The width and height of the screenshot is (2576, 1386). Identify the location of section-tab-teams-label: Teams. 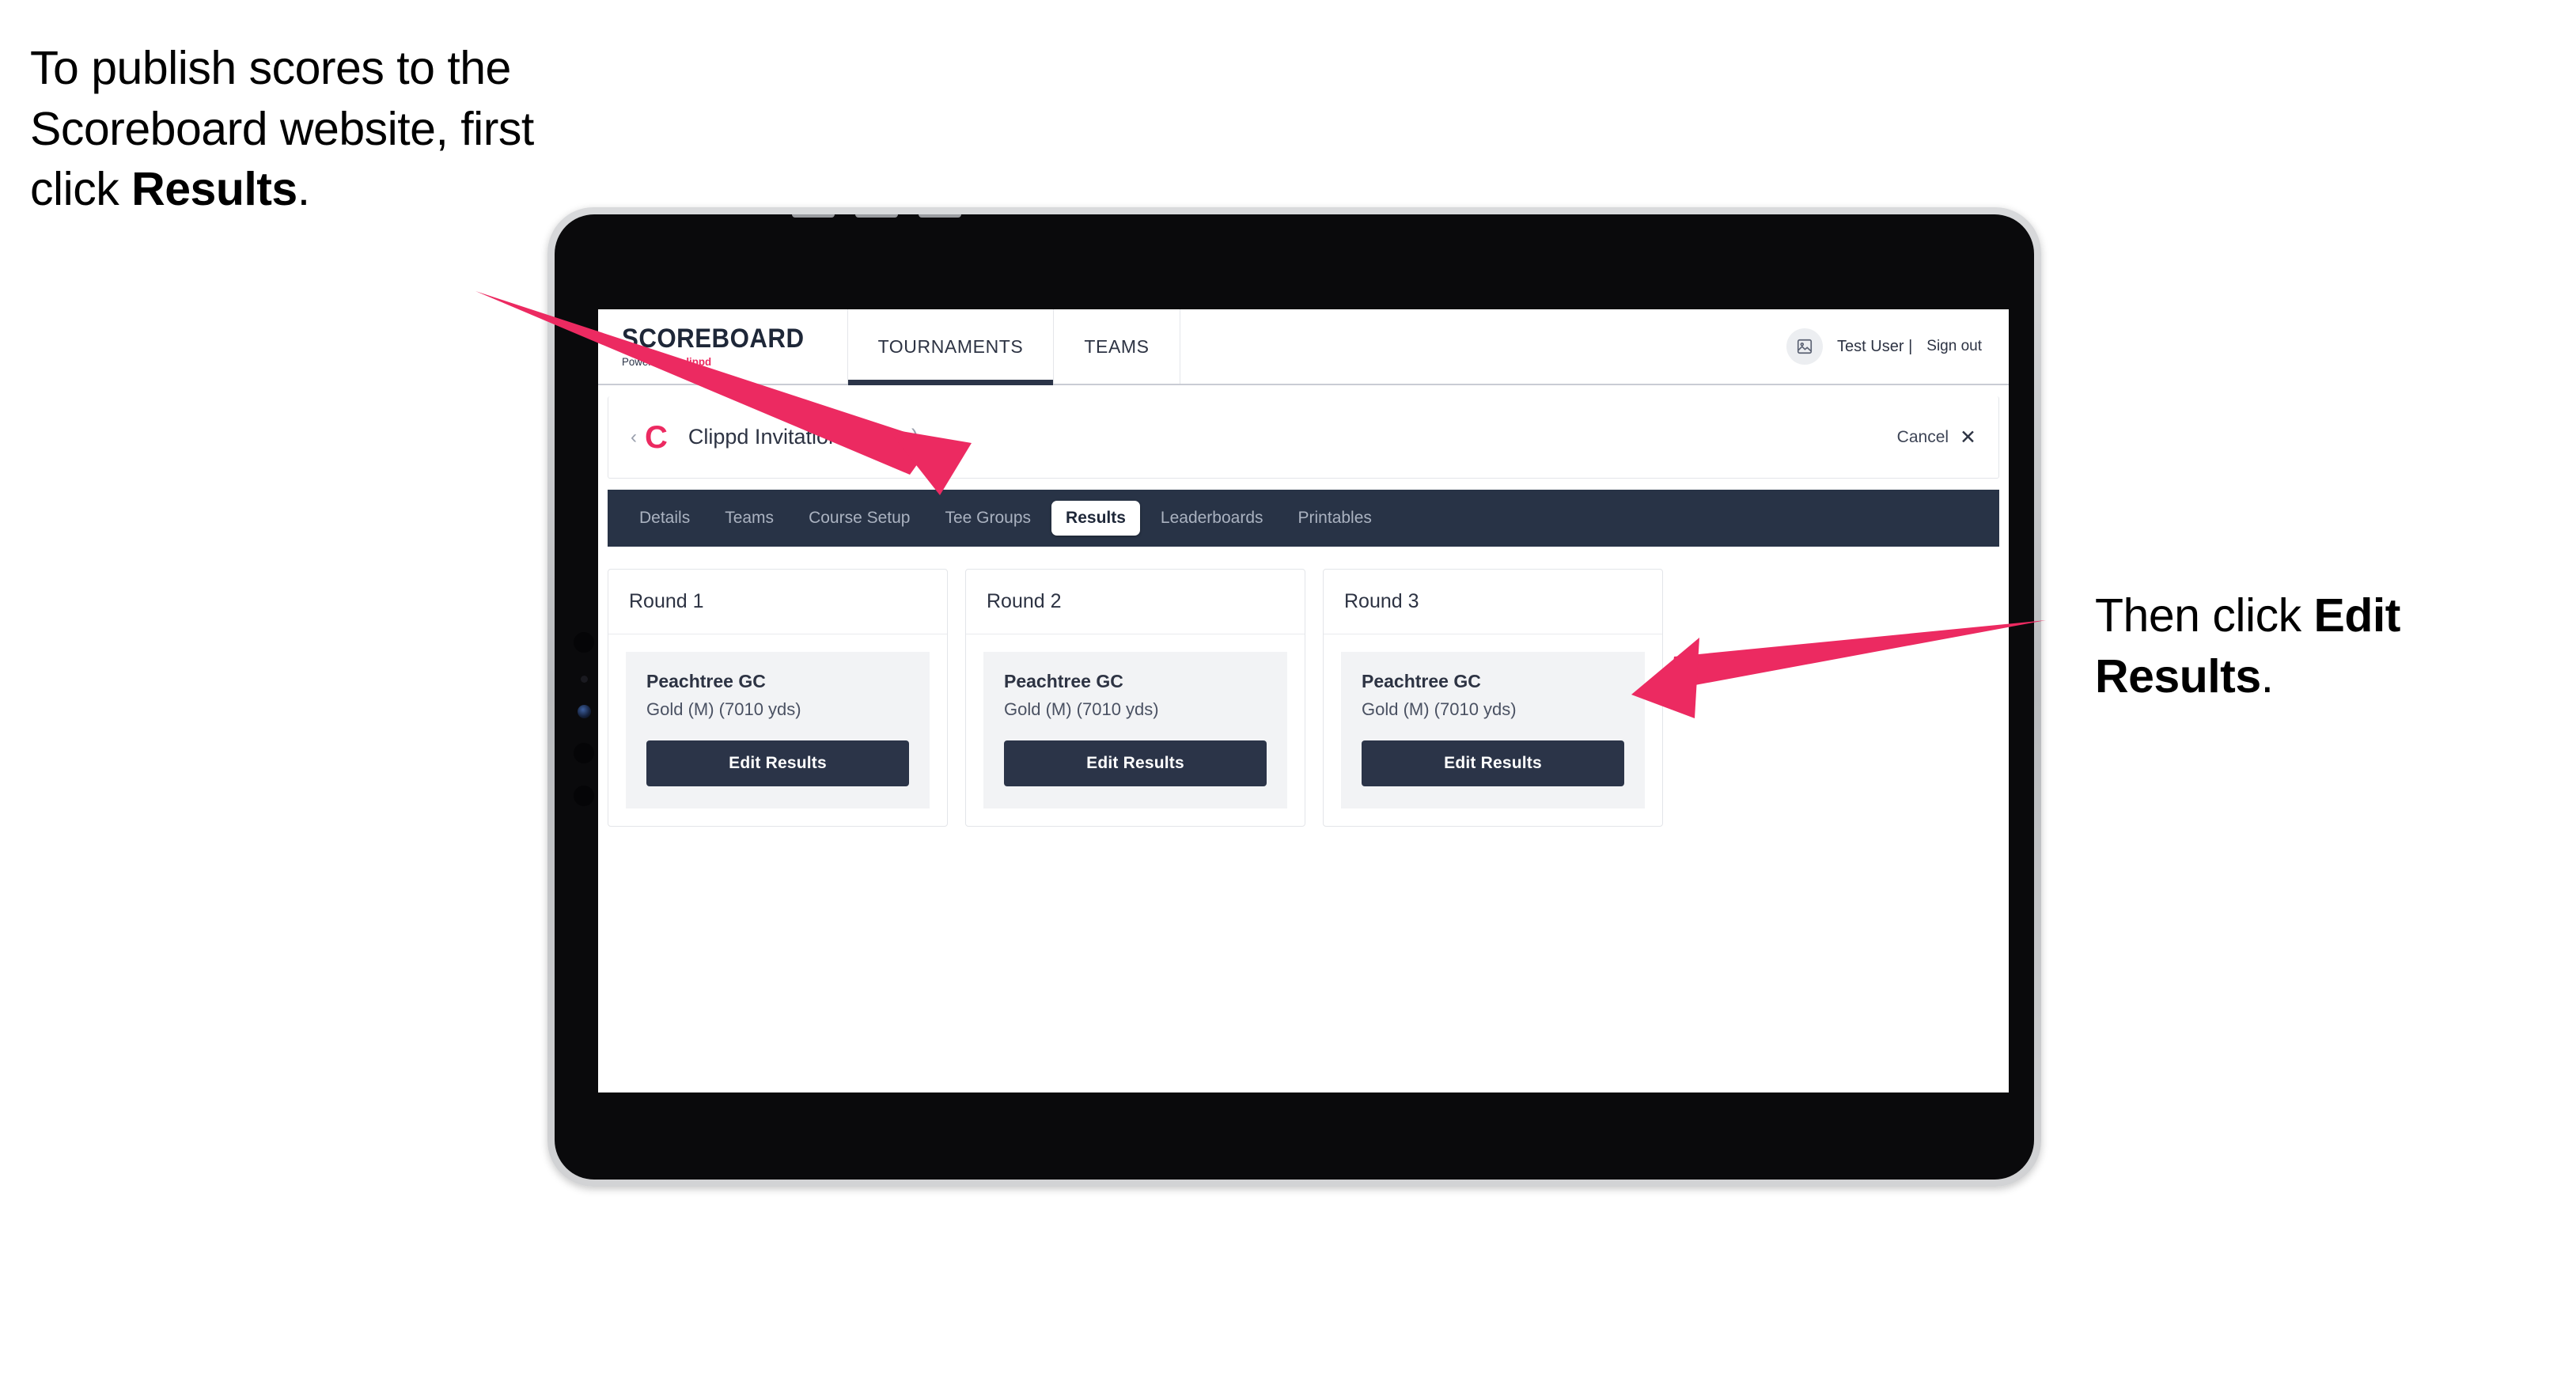
(750, 518).